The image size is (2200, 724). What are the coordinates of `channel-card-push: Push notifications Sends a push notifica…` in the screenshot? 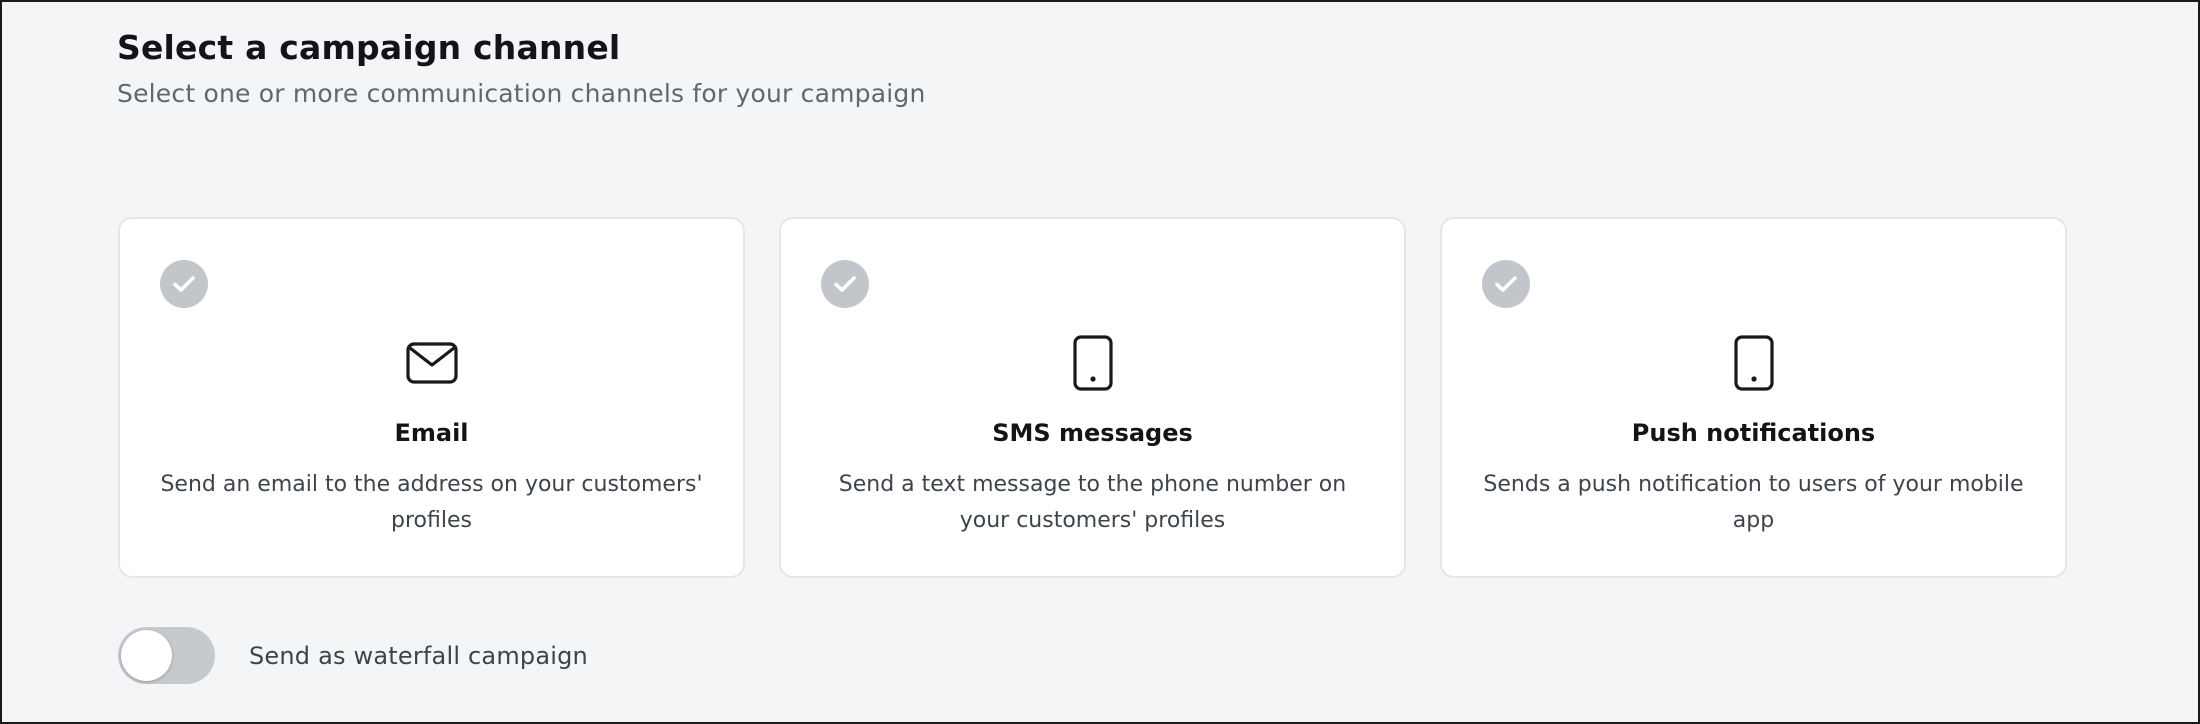 It's located at (1753, 397).